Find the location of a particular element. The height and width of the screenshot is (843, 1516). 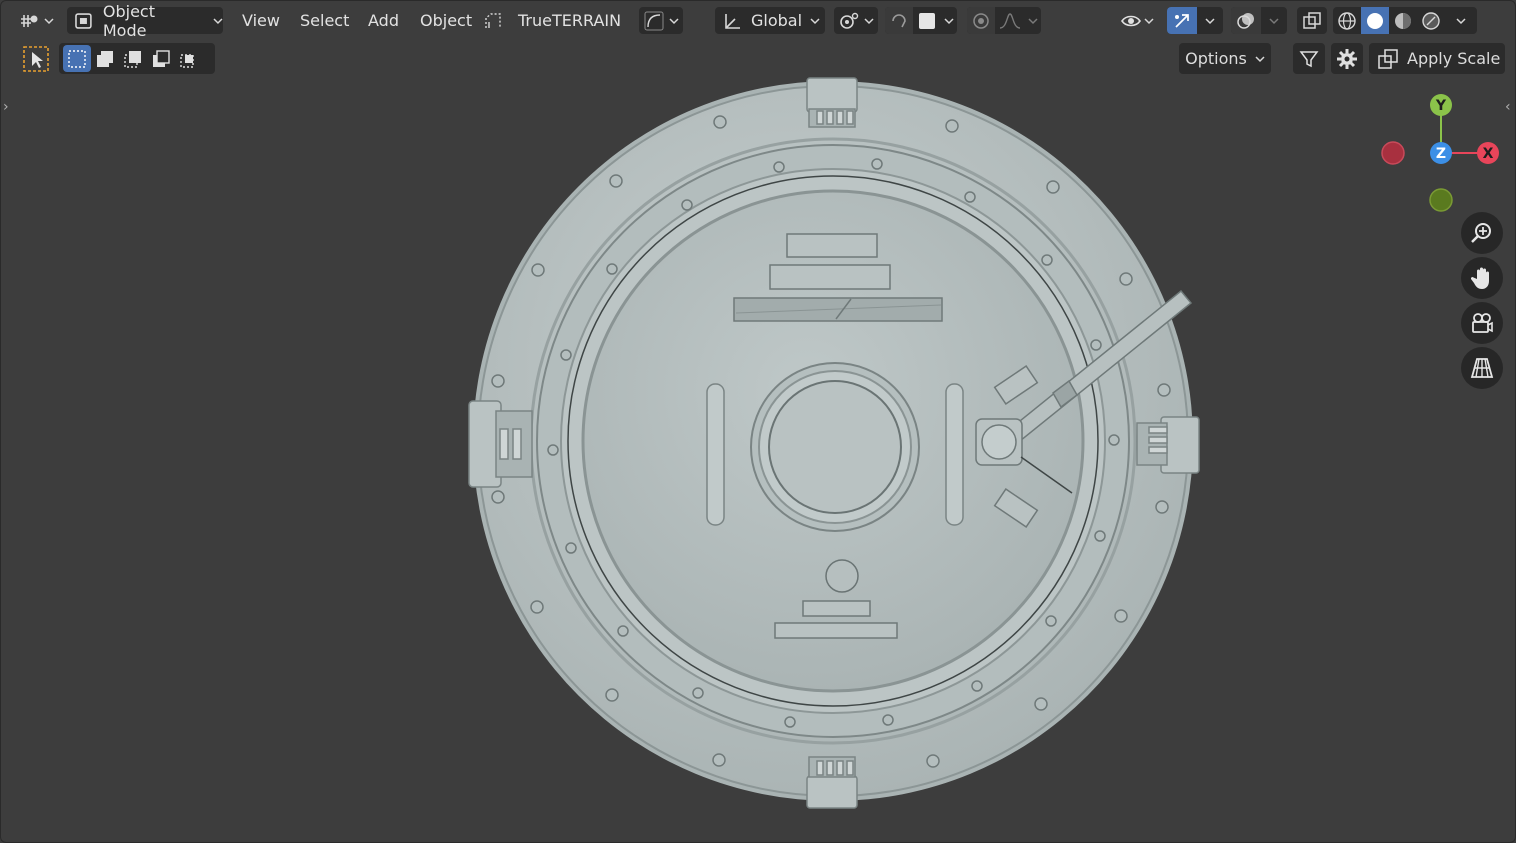

overlay-dropdown is located at coordinates (1274, 20).